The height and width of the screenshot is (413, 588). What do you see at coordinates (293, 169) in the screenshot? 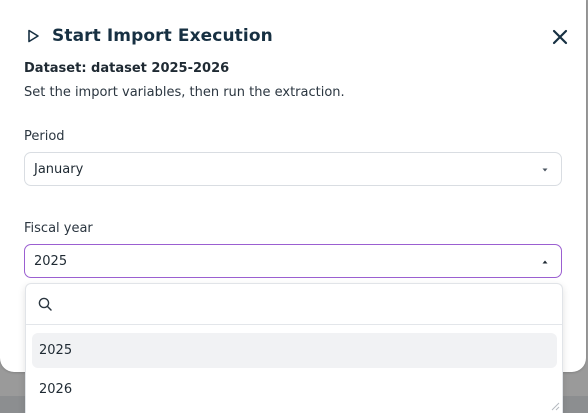
I see `period-select: January` at bounding box center [293, 169].